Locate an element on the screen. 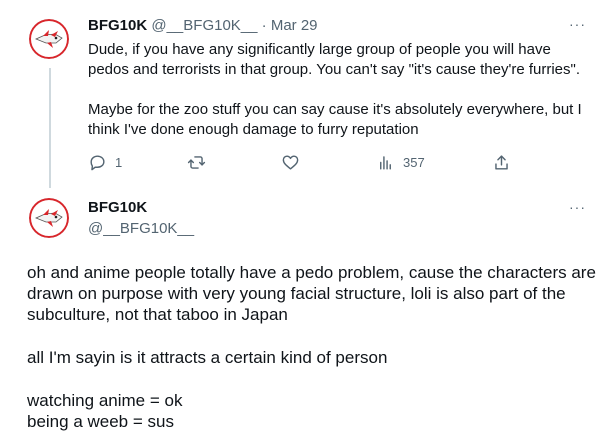  thread-connector-line is located at coordinates (50, 128).